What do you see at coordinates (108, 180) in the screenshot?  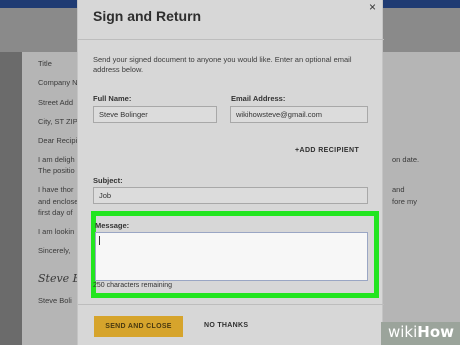 I see `subject-label: Subject:` at bounding box center [108, 180].